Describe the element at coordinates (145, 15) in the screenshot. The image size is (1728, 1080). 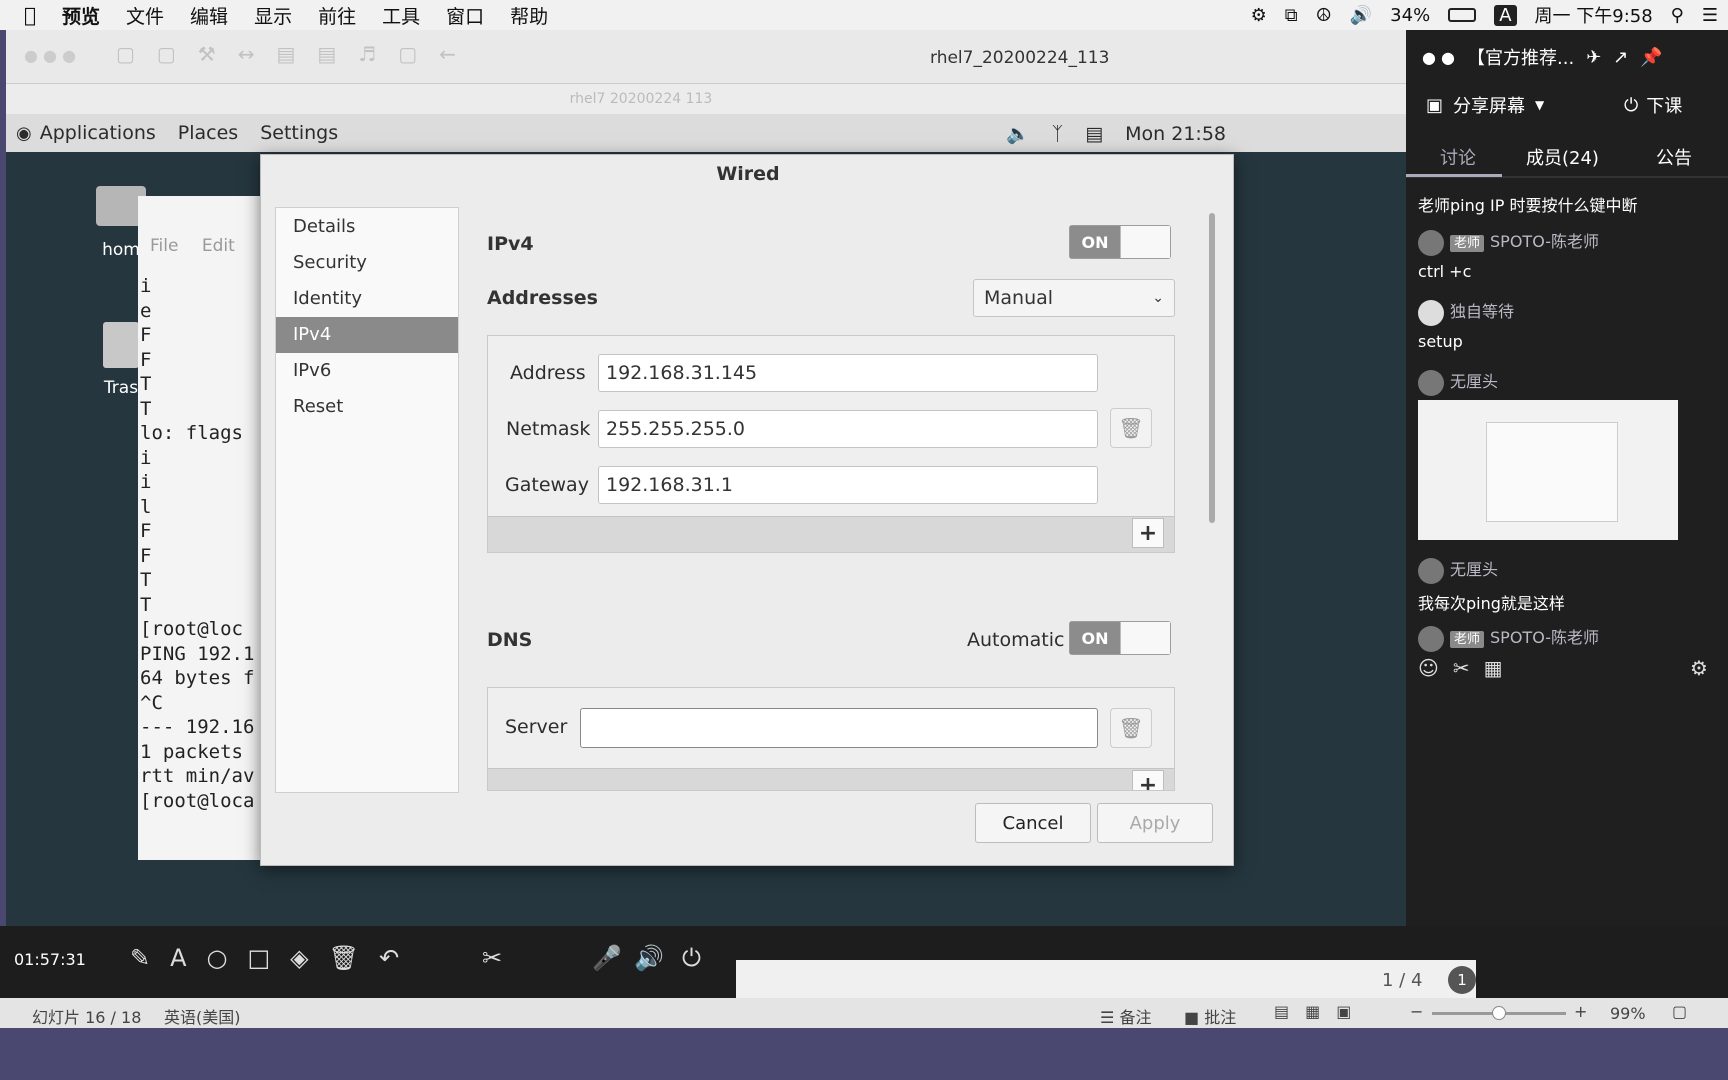
I see `menu-file: 文件` at that location.